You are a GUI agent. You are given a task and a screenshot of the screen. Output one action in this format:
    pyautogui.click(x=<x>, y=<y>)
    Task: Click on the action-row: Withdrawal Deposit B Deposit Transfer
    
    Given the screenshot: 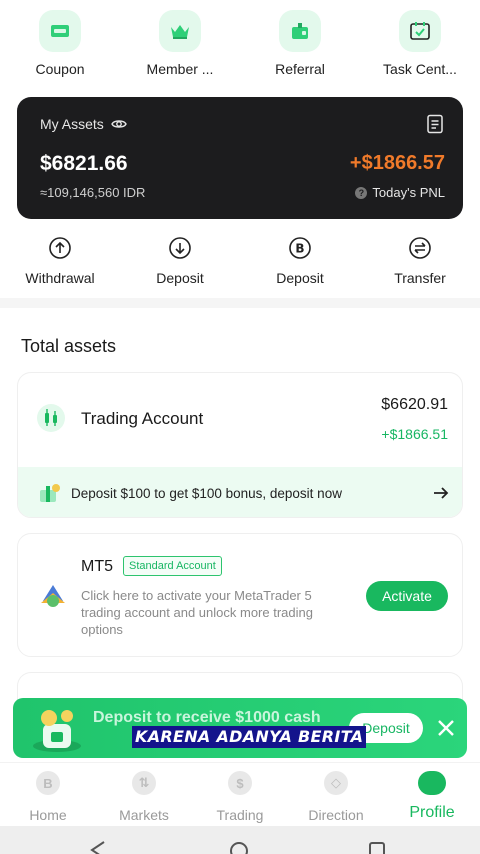 What is the action you would take?
    pyautogui.click(x=240, y=265)
    